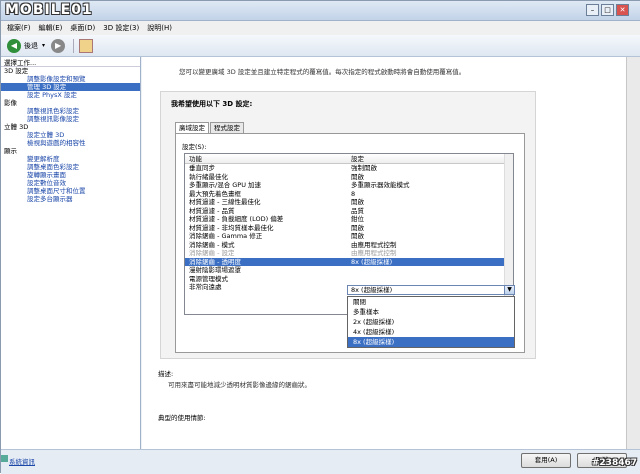 The image size is (640, 474). I want to click on tab-program-settings: 程式設定, so click(227, 127).